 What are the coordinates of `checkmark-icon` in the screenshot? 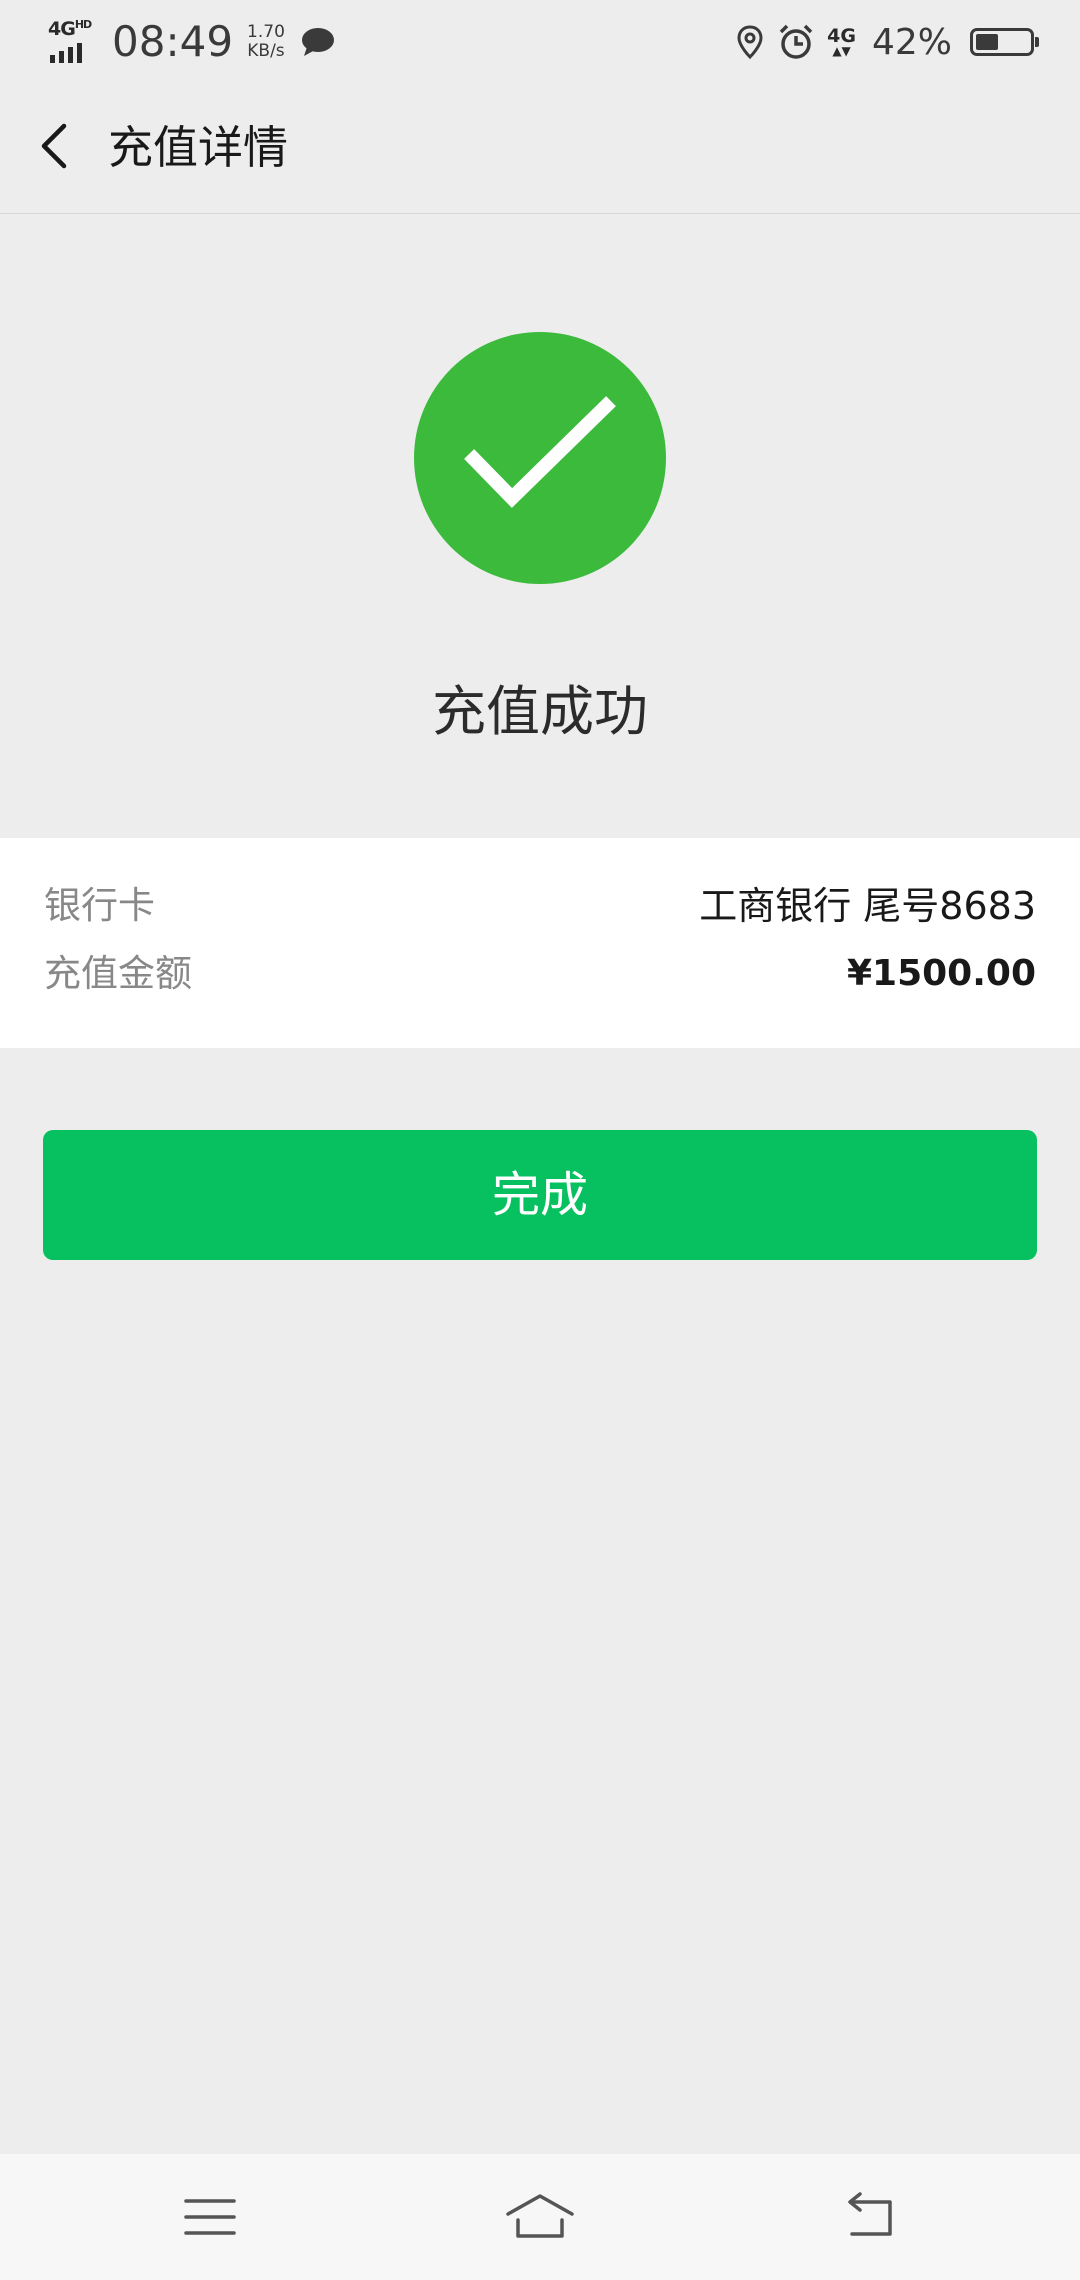 It's located at (540, 452).